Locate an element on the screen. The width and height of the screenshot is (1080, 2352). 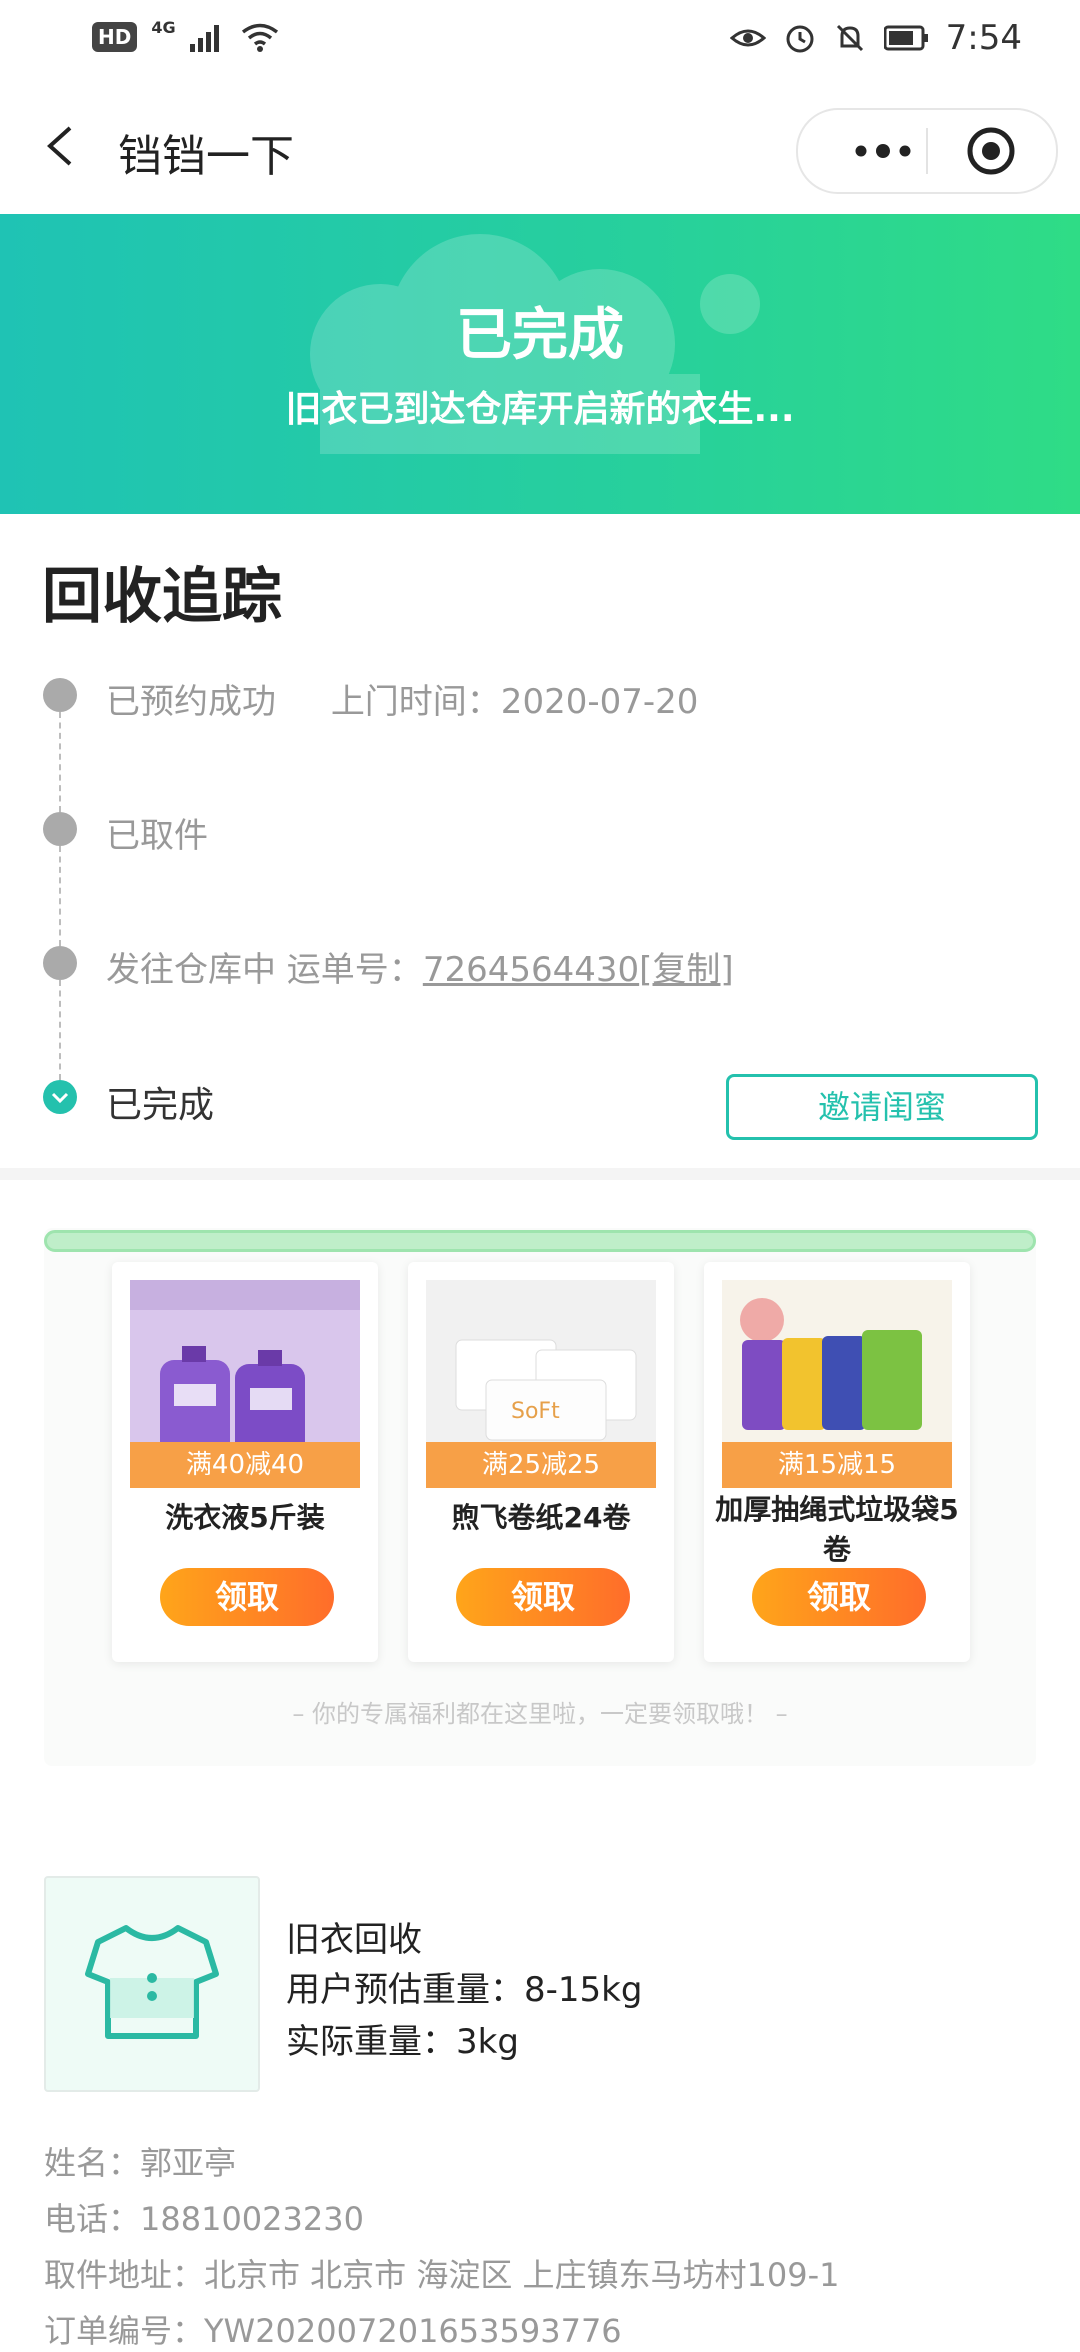
discount-label: 满25减25 is located at coordinates (541, 1465).